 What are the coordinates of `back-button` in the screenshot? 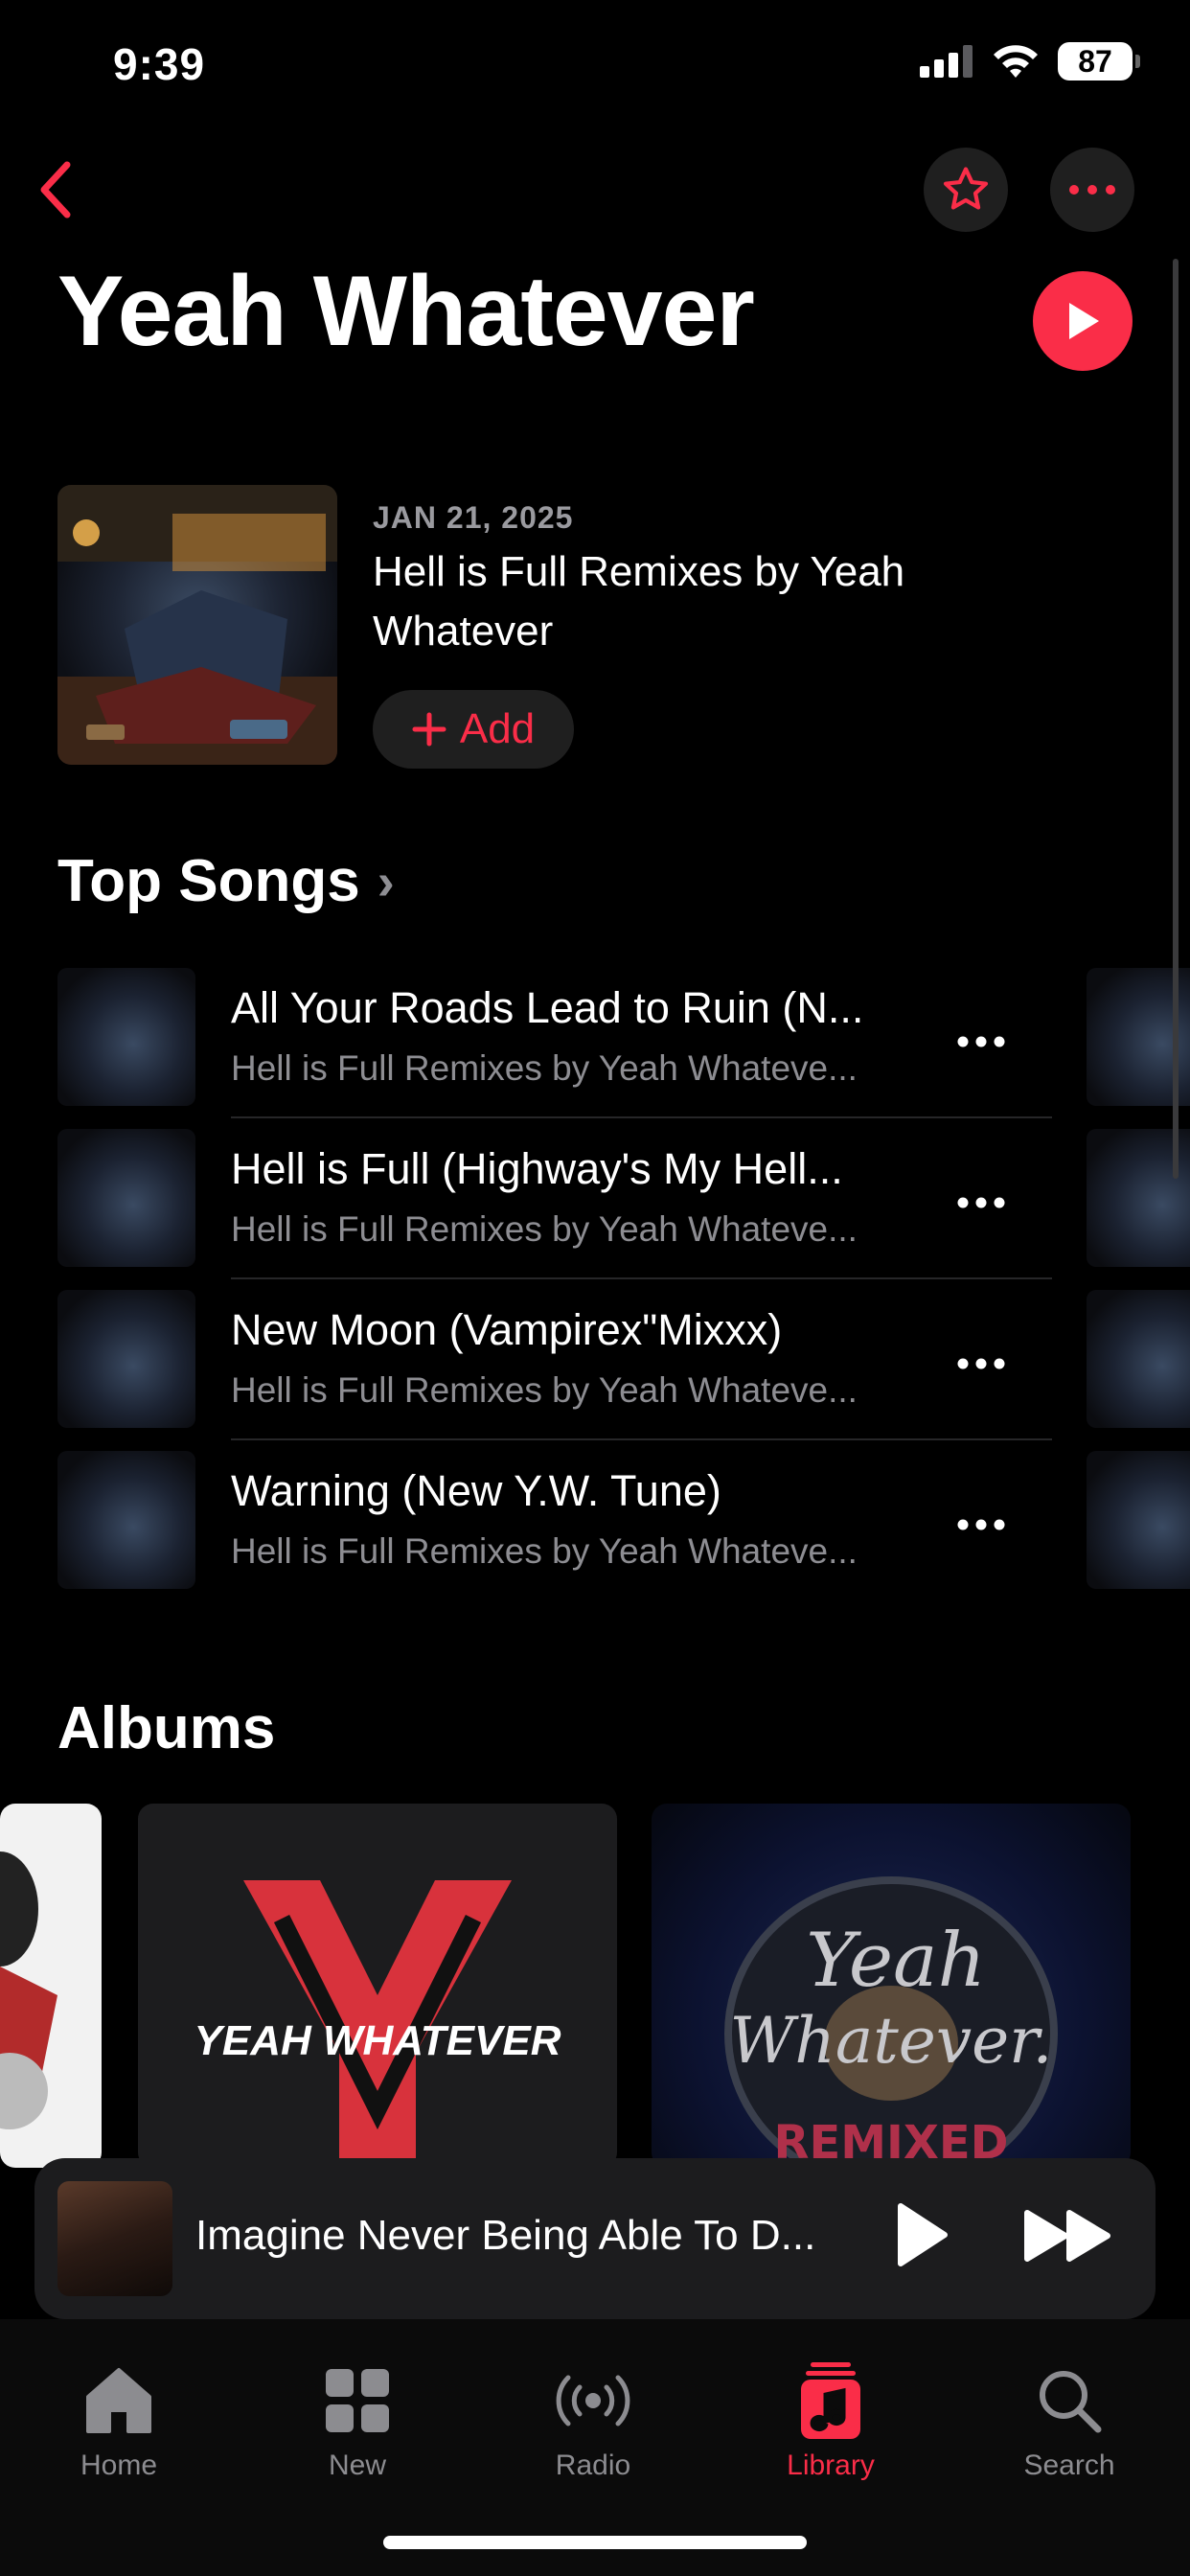 It's located at (56, 192).